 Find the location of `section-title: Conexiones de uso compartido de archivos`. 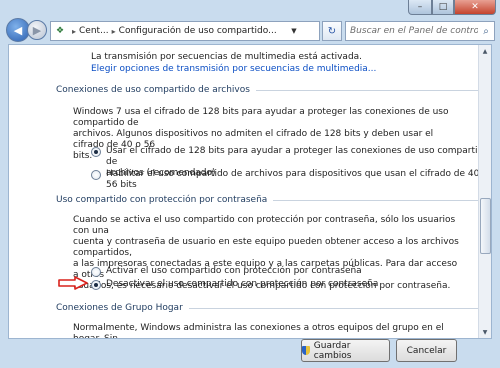

section-title: Conexiones de uso compartido de archivos is located at coordinates (153, 90).